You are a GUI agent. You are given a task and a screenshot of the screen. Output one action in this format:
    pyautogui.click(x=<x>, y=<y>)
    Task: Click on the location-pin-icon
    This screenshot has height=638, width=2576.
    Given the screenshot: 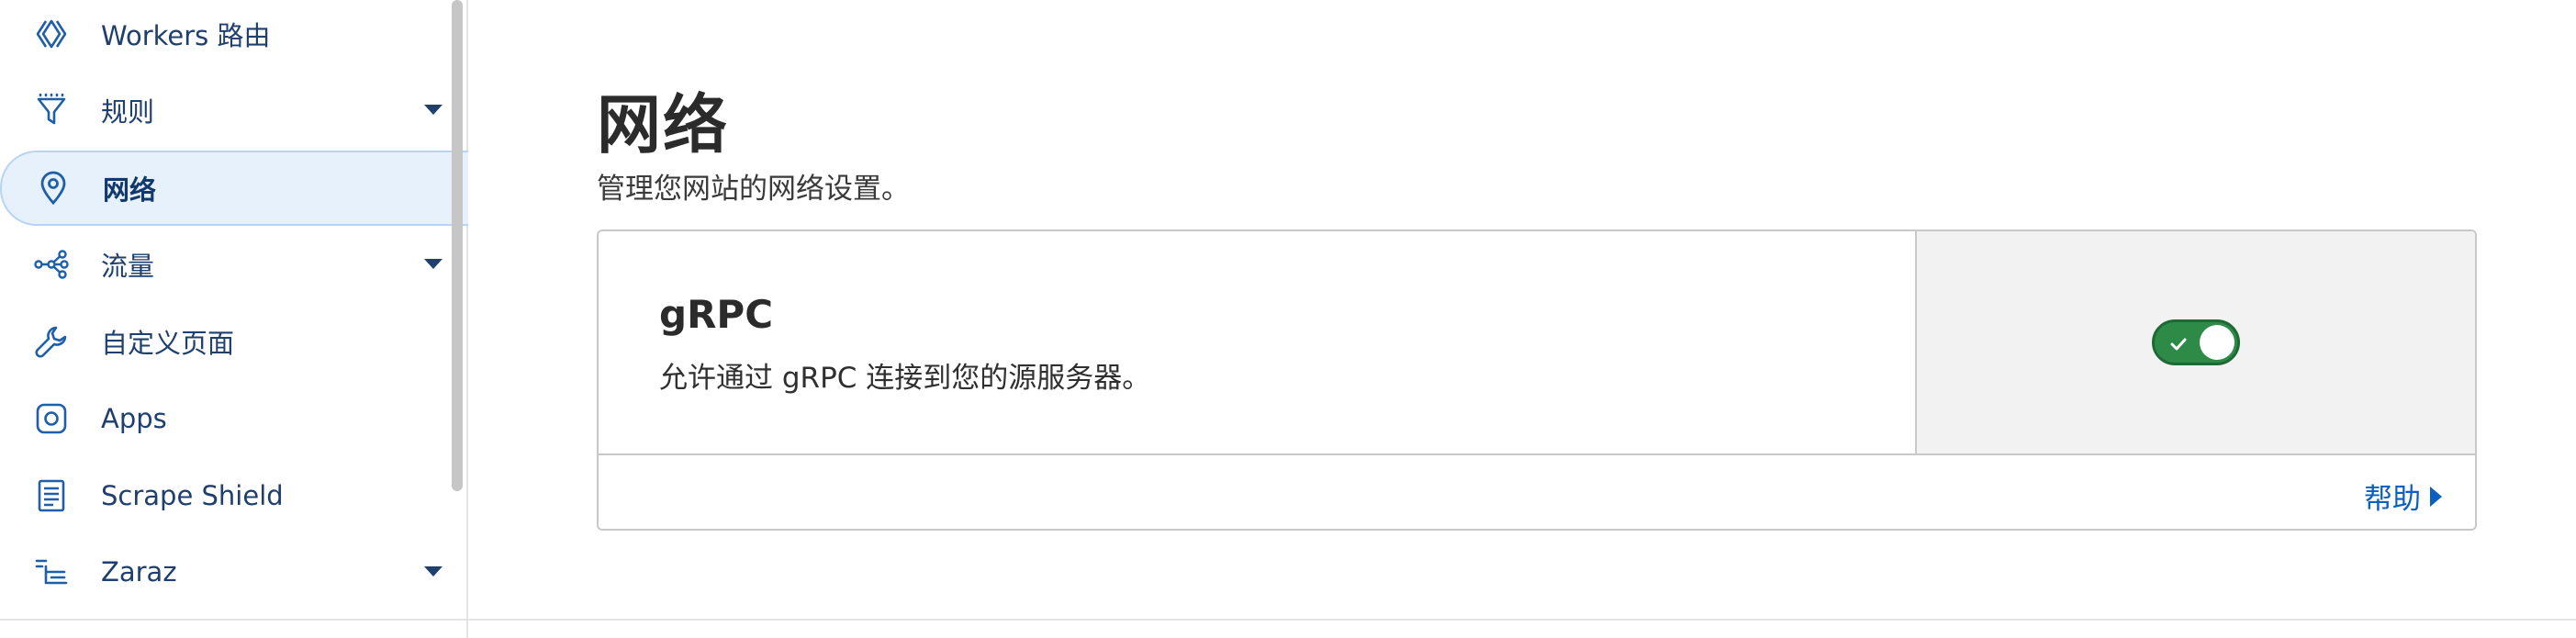 What is the action you would take?
    pyautogui.click(x=53, y=188)
    